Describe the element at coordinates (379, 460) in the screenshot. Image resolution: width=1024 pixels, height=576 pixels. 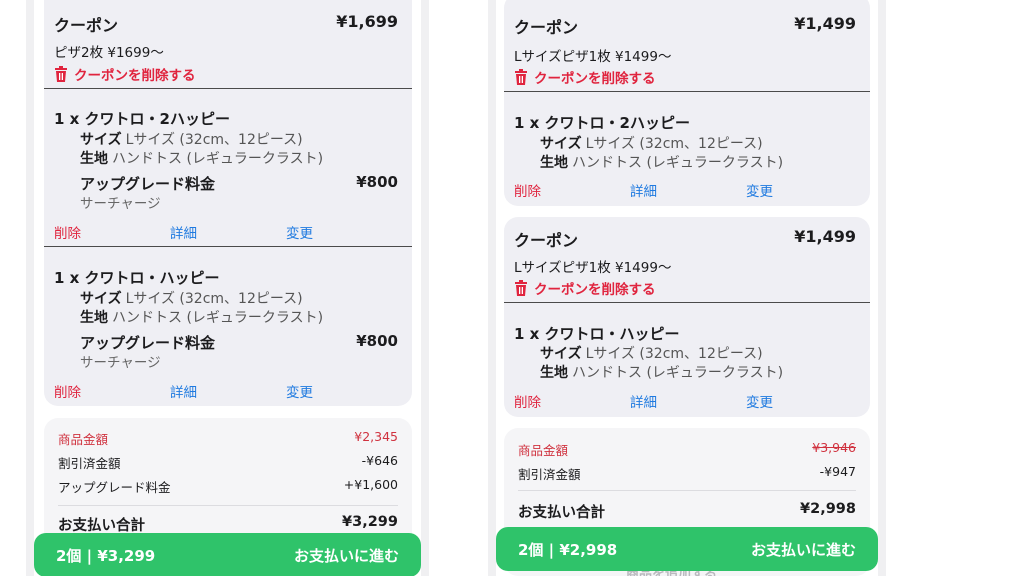
I see `discount-value: -¥646` at that location.